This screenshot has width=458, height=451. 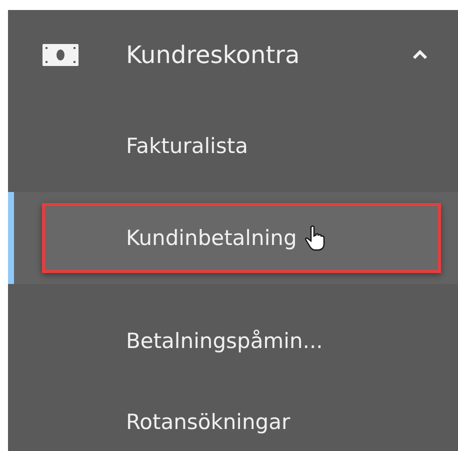 What do you see at coordinates (420, 55) in the screenshot?
I see `caret-icon` at bounding box center [420, 55].